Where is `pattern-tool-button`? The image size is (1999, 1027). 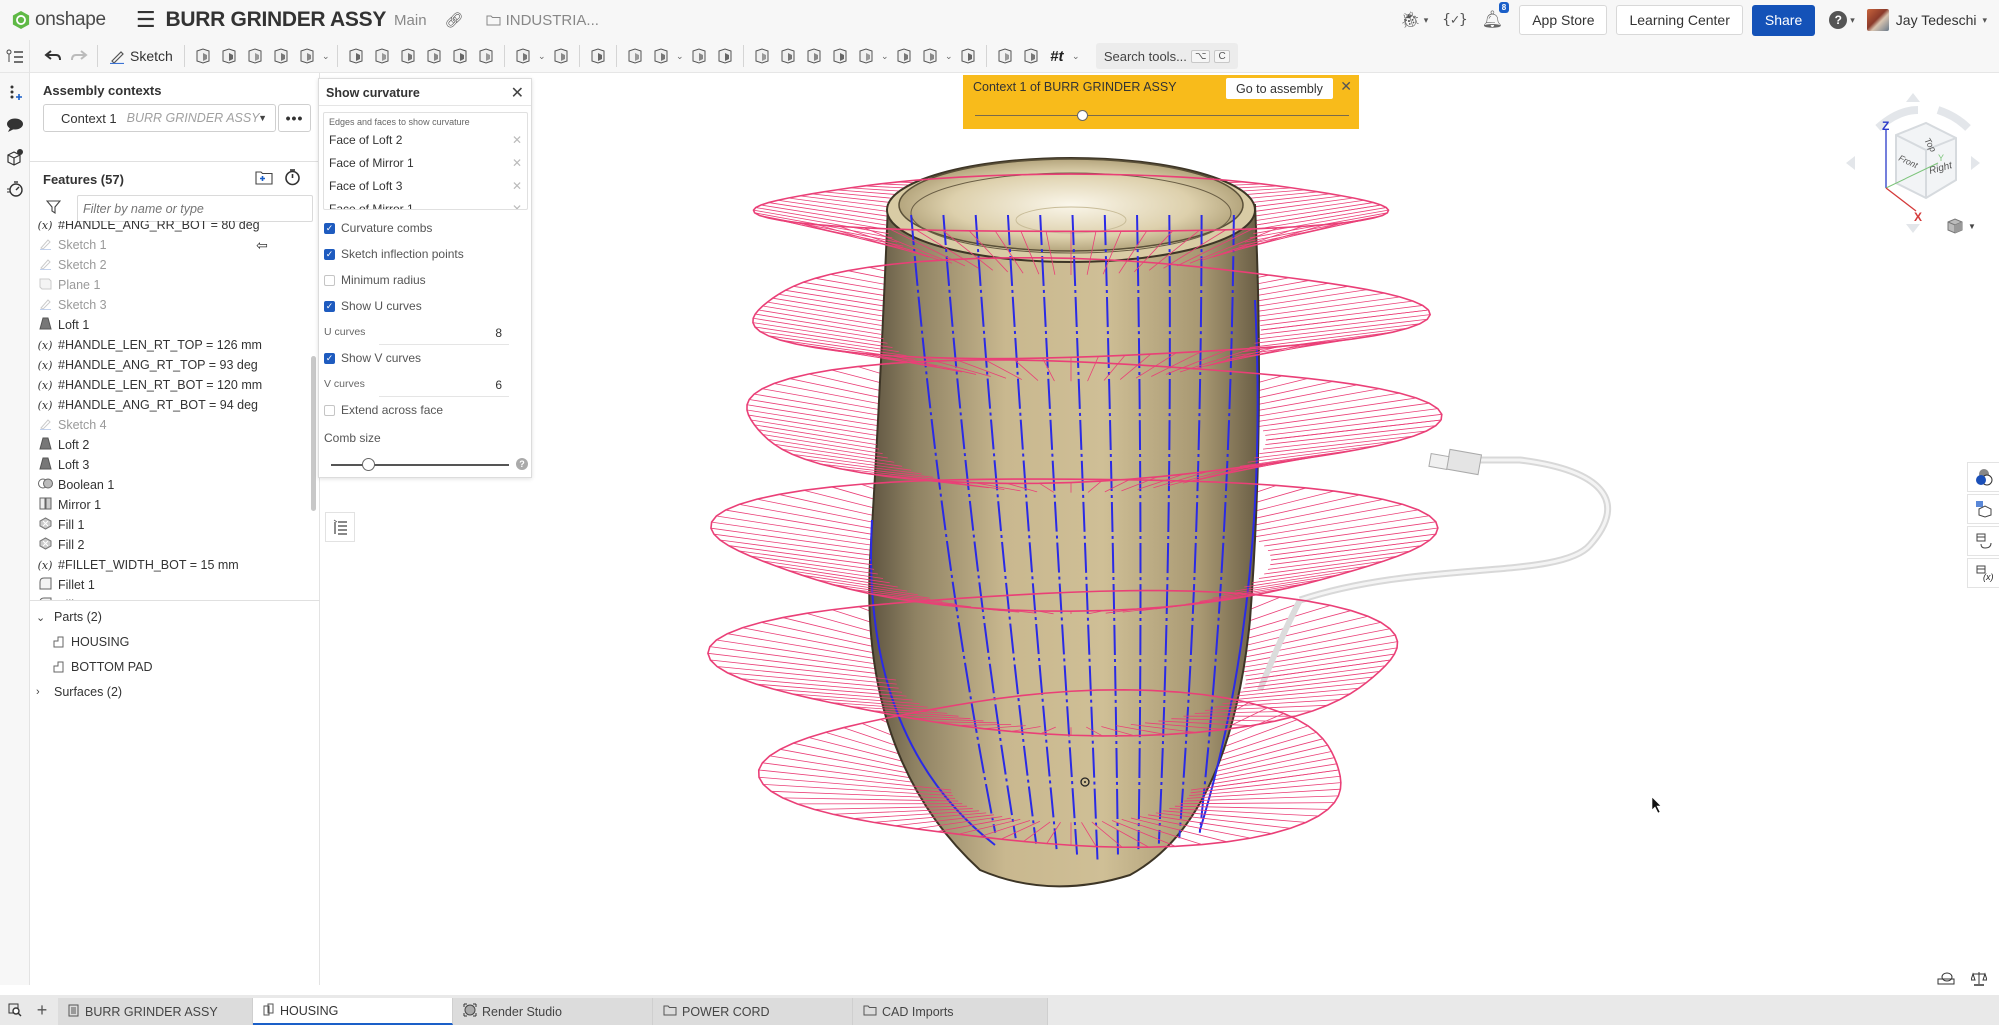
pattern-tool-button is located at coordinates (523, 56).